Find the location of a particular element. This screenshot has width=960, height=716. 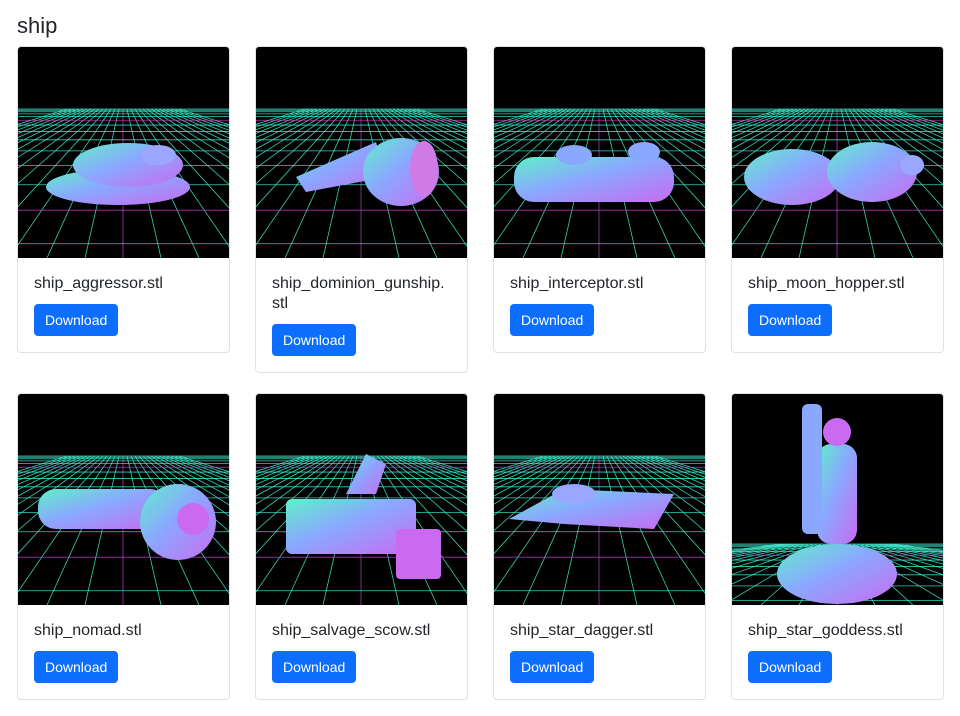

statue-wing is located at coordinates (812, 469).